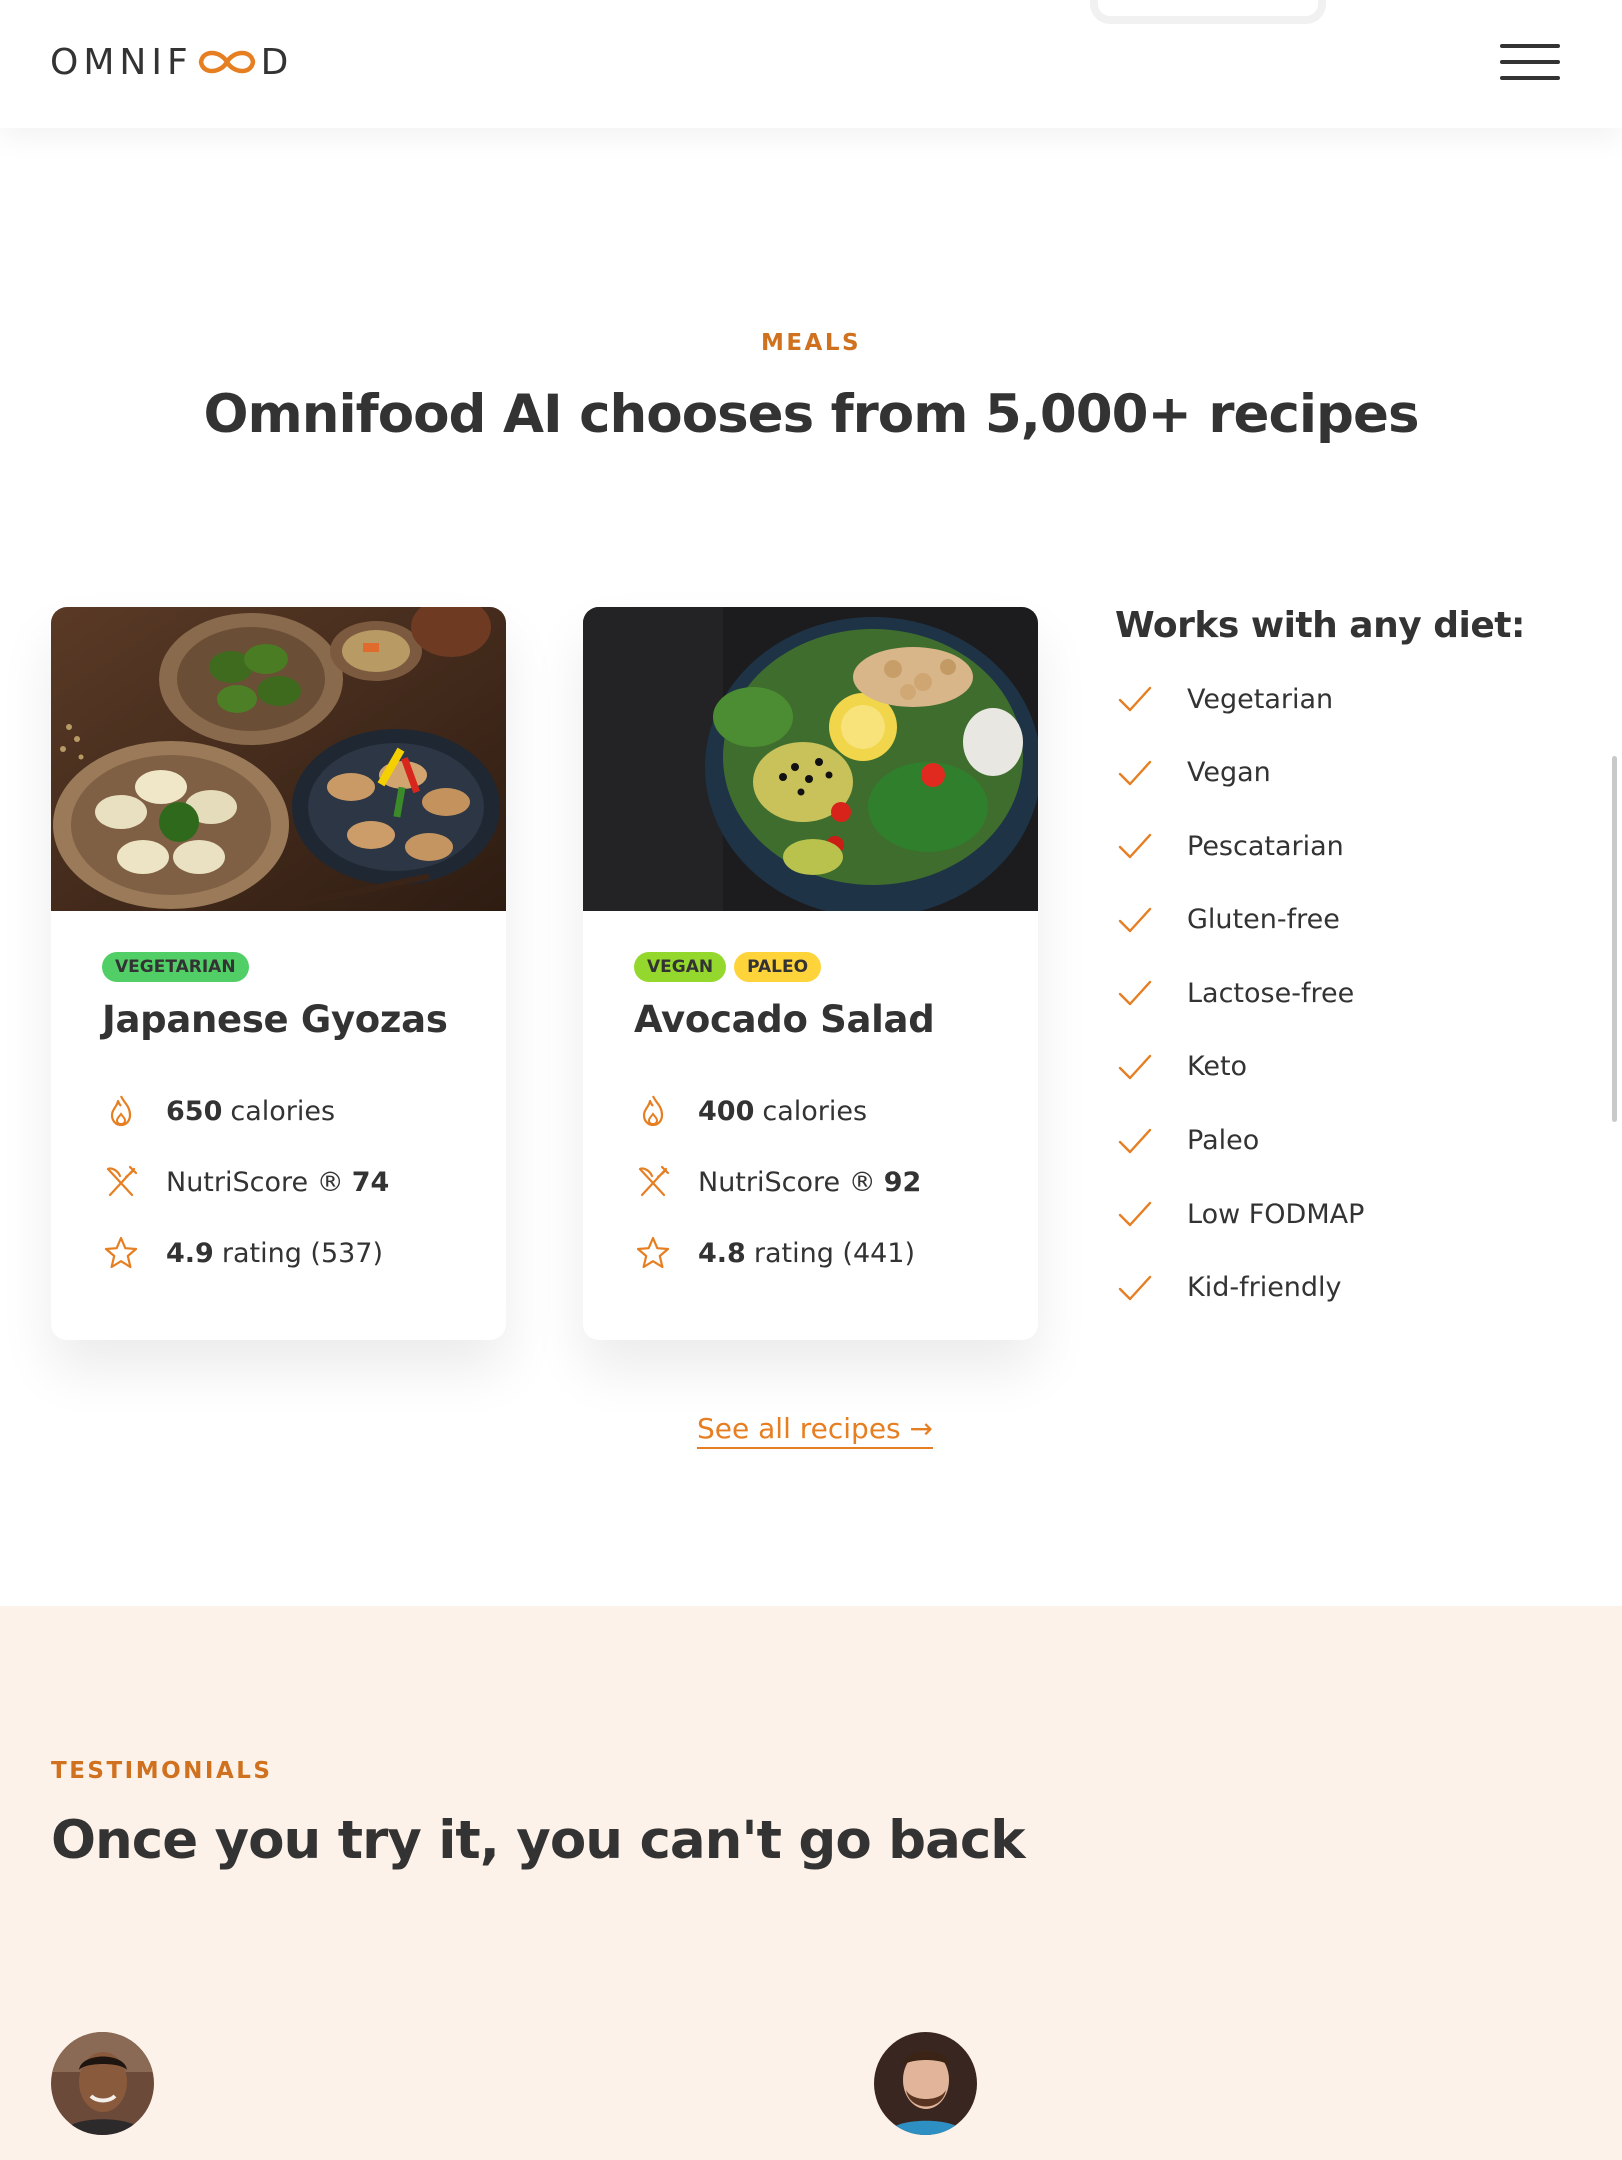  I want to click on rating-label: rating (537), so click(302, 1253).